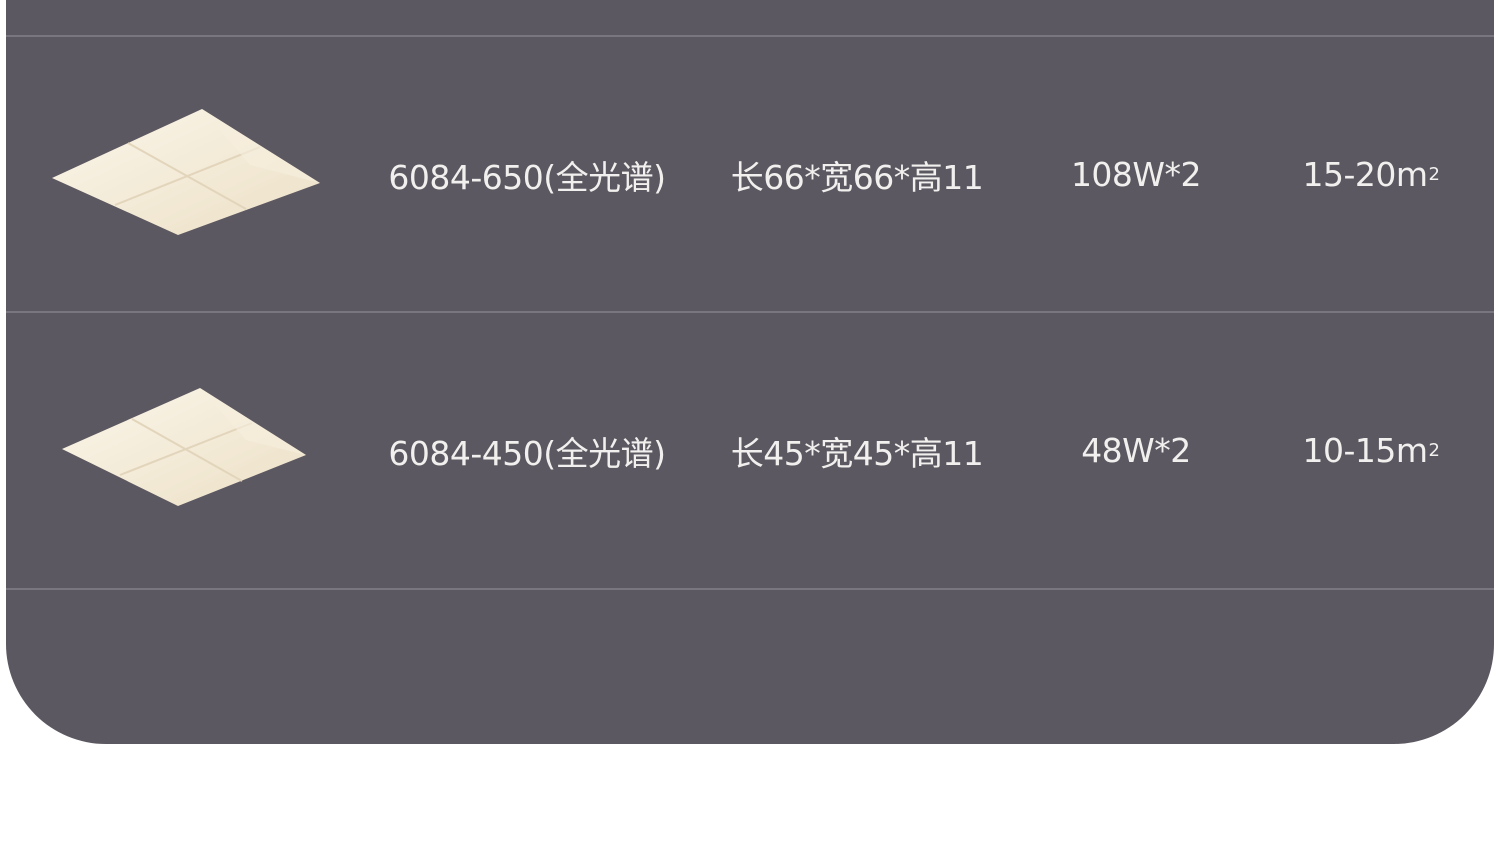 The height and width of the screenshot is (861, 1500). What do you see at coordinates (1365, 174) in the screenshot?
I see `area-value: 15-20m` at bounding box center [1365, 174].